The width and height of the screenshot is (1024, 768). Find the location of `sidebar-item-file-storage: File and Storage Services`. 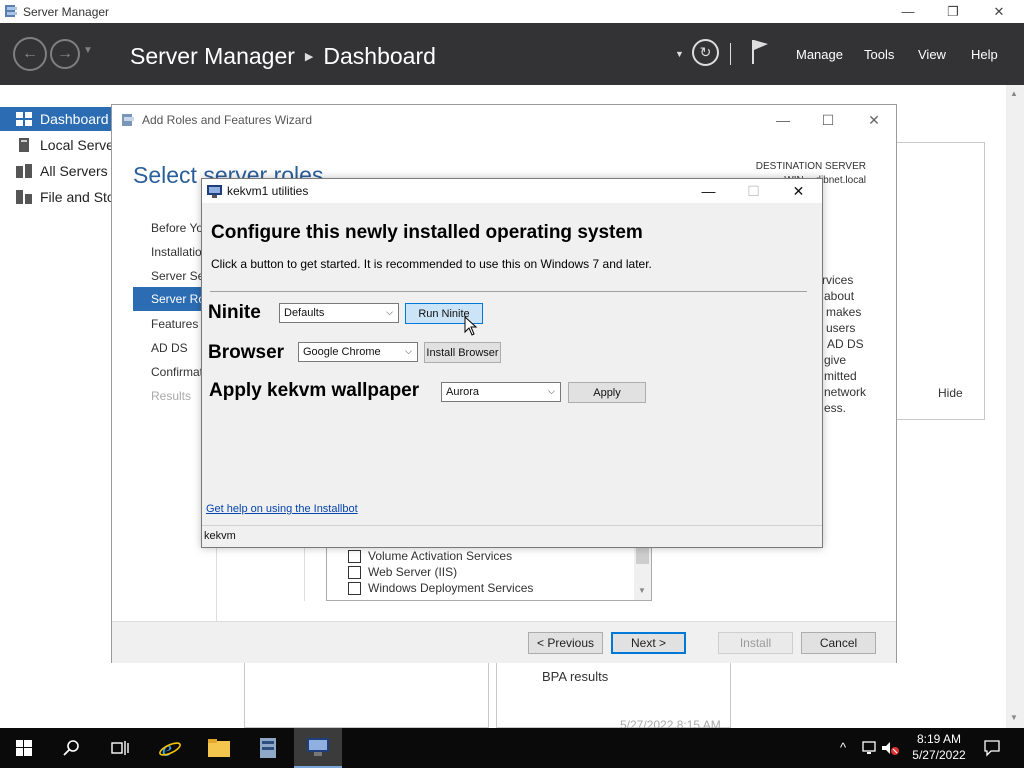

sidebar-item-file-storage: File and Storage Services is located at coordinates (55, 197).